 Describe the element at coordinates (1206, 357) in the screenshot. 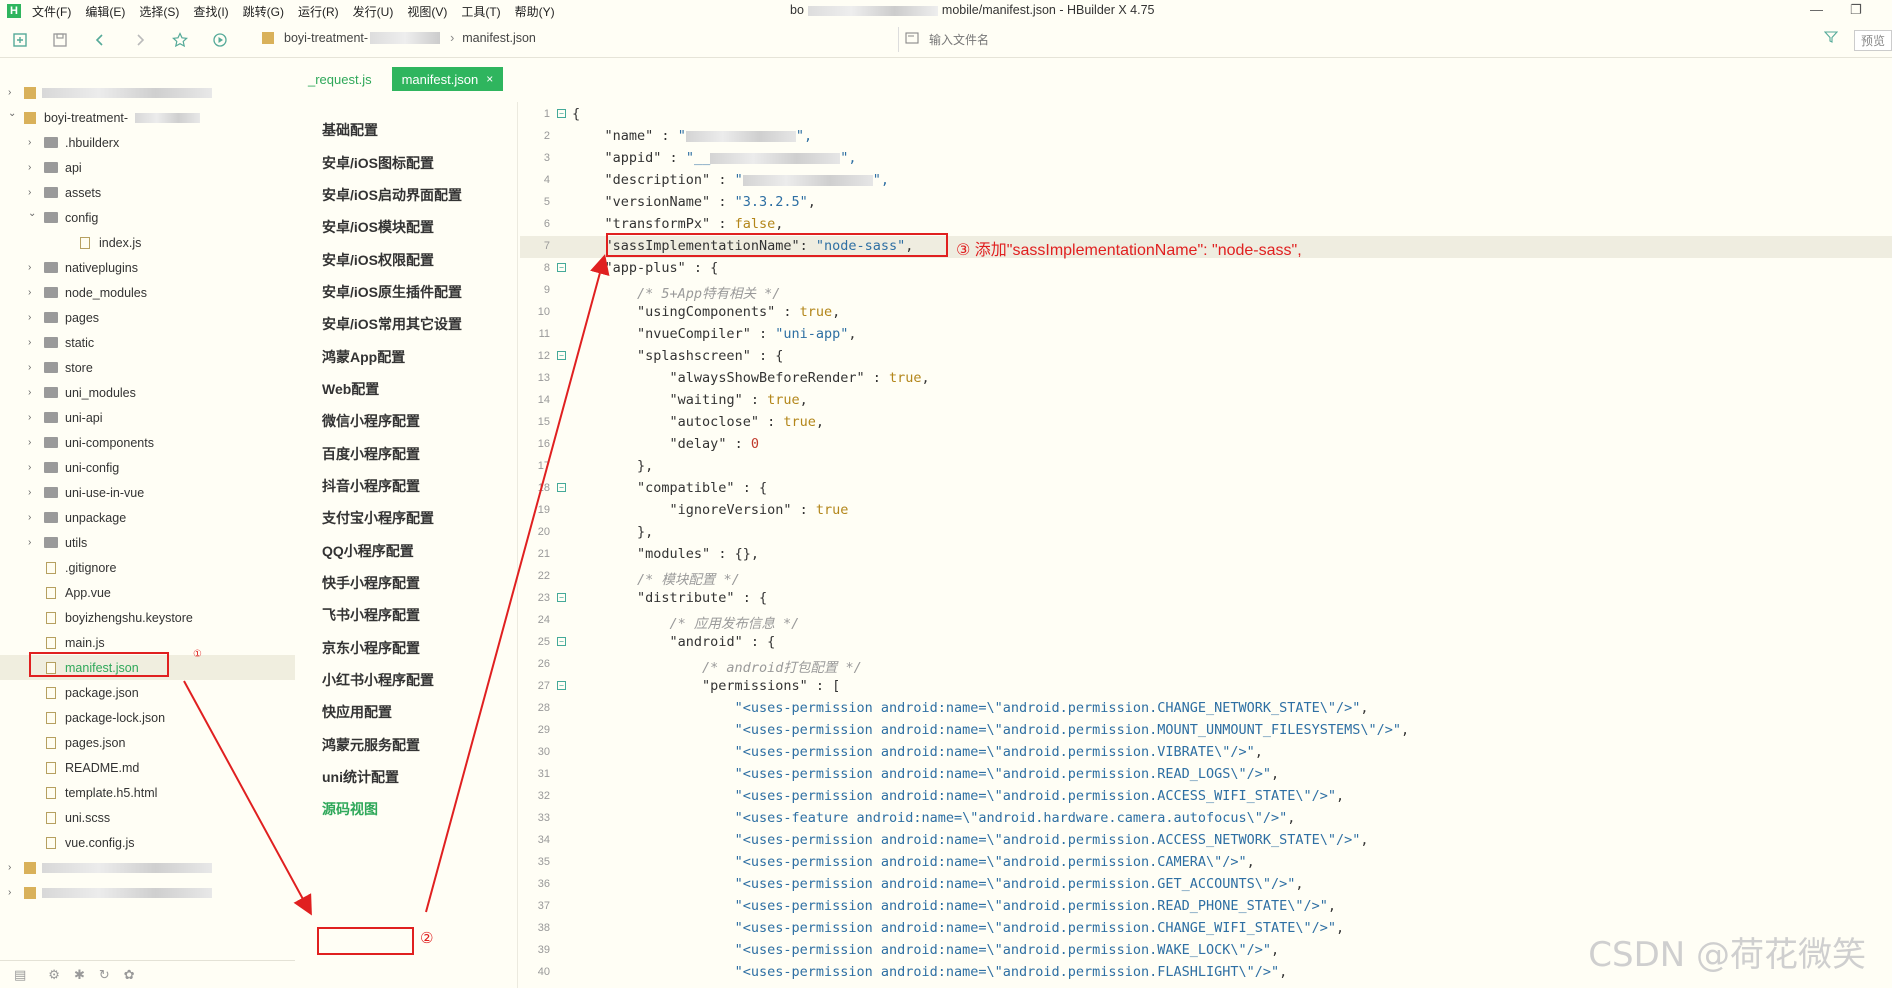

I see `code-line: 12− "splashscreen" : {` at that location.